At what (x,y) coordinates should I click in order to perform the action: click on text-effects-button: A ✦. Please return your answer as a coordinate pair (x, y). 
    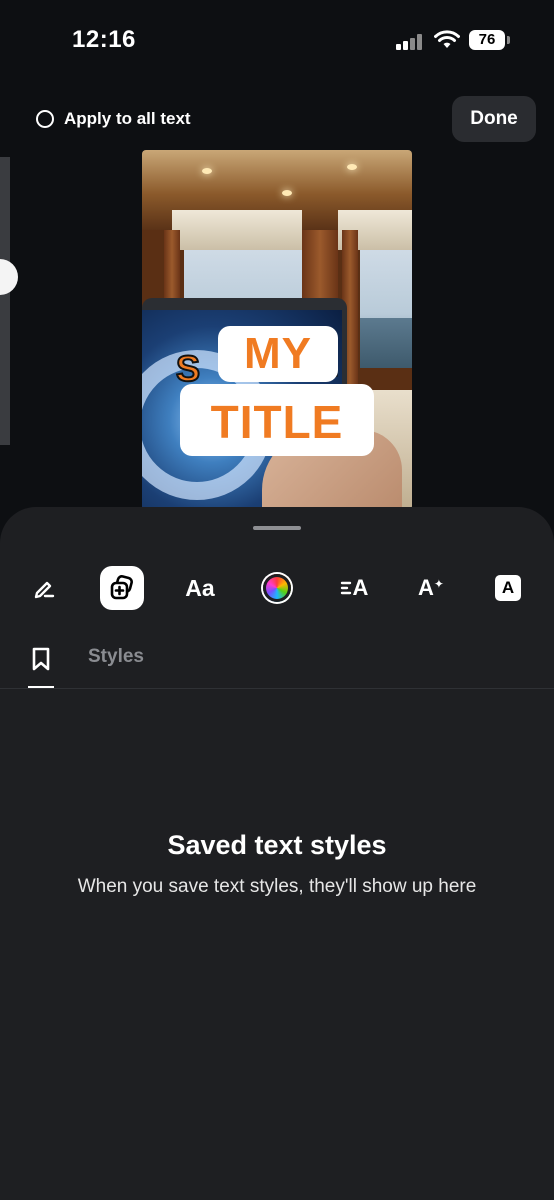
    Looking at the image, I should click on (431, 588).